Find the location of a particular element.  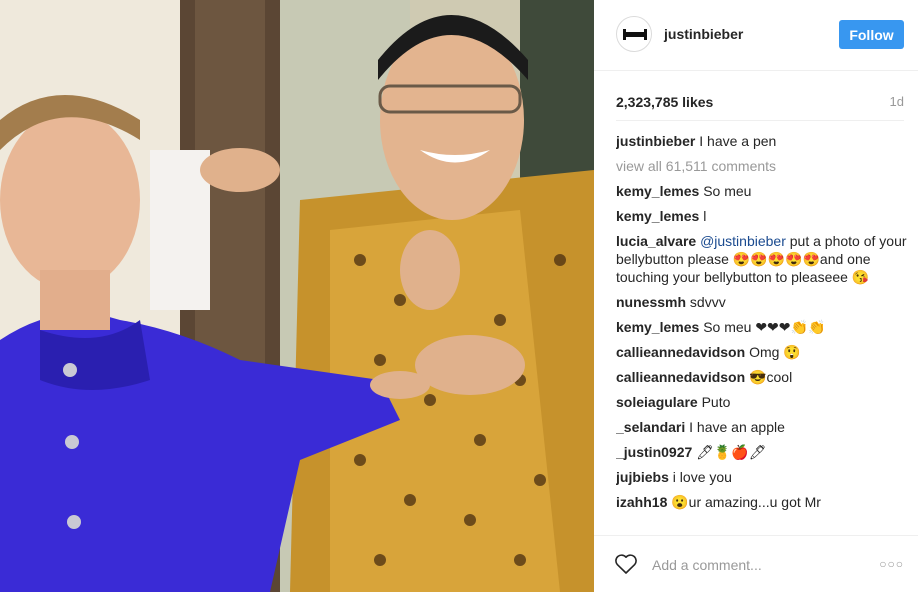

comment-text: i love you is located at coordinates (702, 477).